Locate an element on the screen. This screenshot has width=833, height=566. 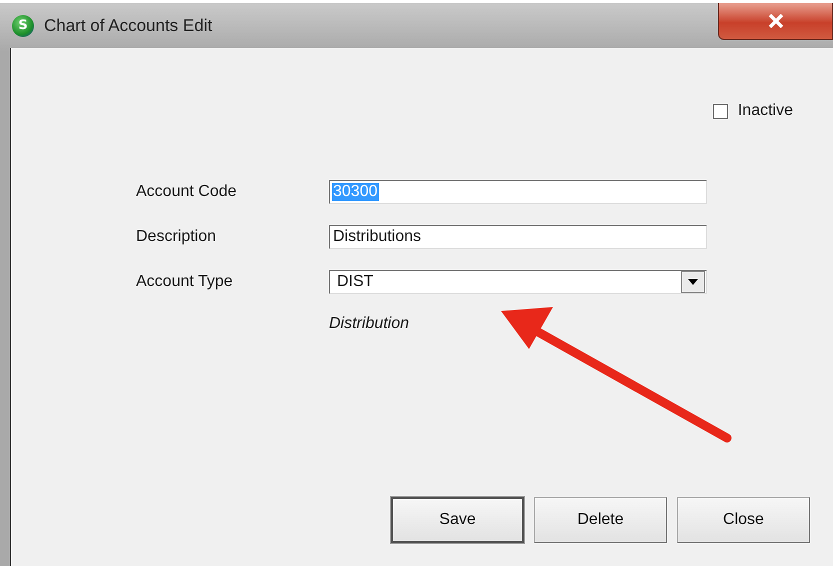
field-label: Description is located at coordinates (177, 237).